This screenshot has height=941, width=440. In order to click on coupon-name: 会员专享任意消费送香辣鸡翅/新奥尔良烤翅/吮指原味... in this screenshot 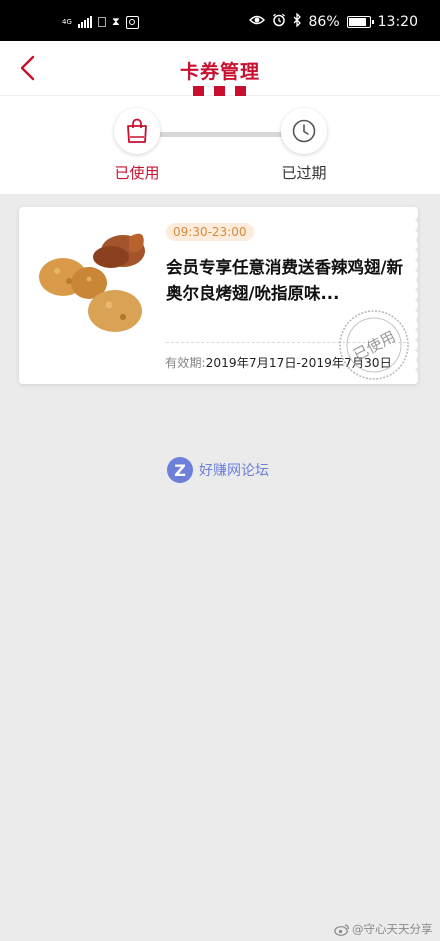, I will do `click(285, 280)`.